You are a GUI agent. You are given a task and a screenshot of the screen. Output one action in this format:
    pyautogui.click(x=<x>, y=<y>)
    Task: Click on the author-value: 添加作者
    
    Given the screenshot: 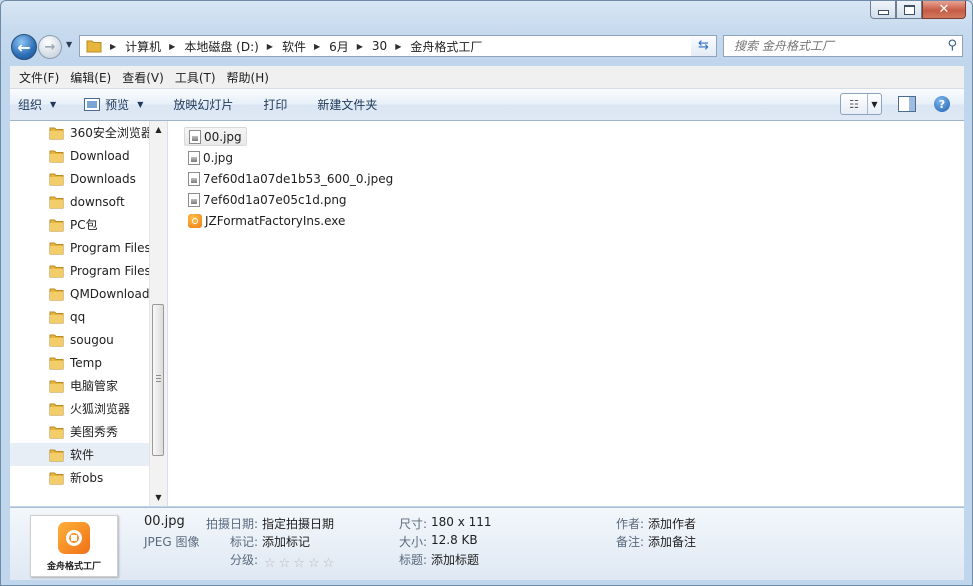 What is the action you would take?
    pyautogui.click(x=672, y=523)
    